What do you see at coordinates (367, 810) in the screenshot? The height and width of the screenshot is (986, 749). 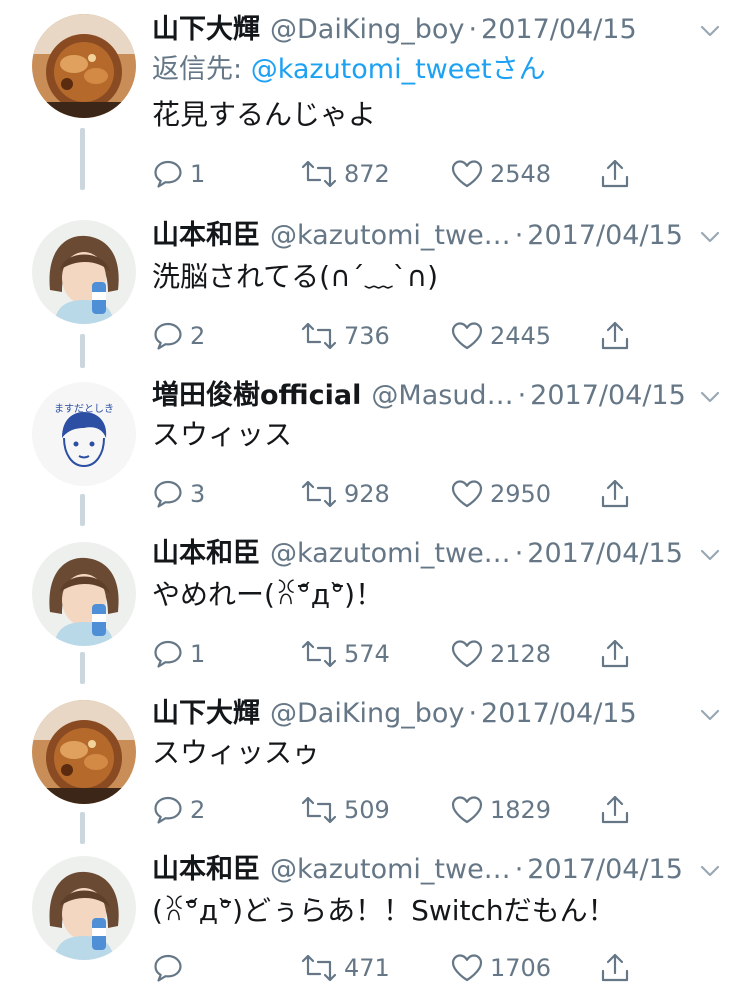 I see `retweet-count: 509` at bounding box center [367, 810].